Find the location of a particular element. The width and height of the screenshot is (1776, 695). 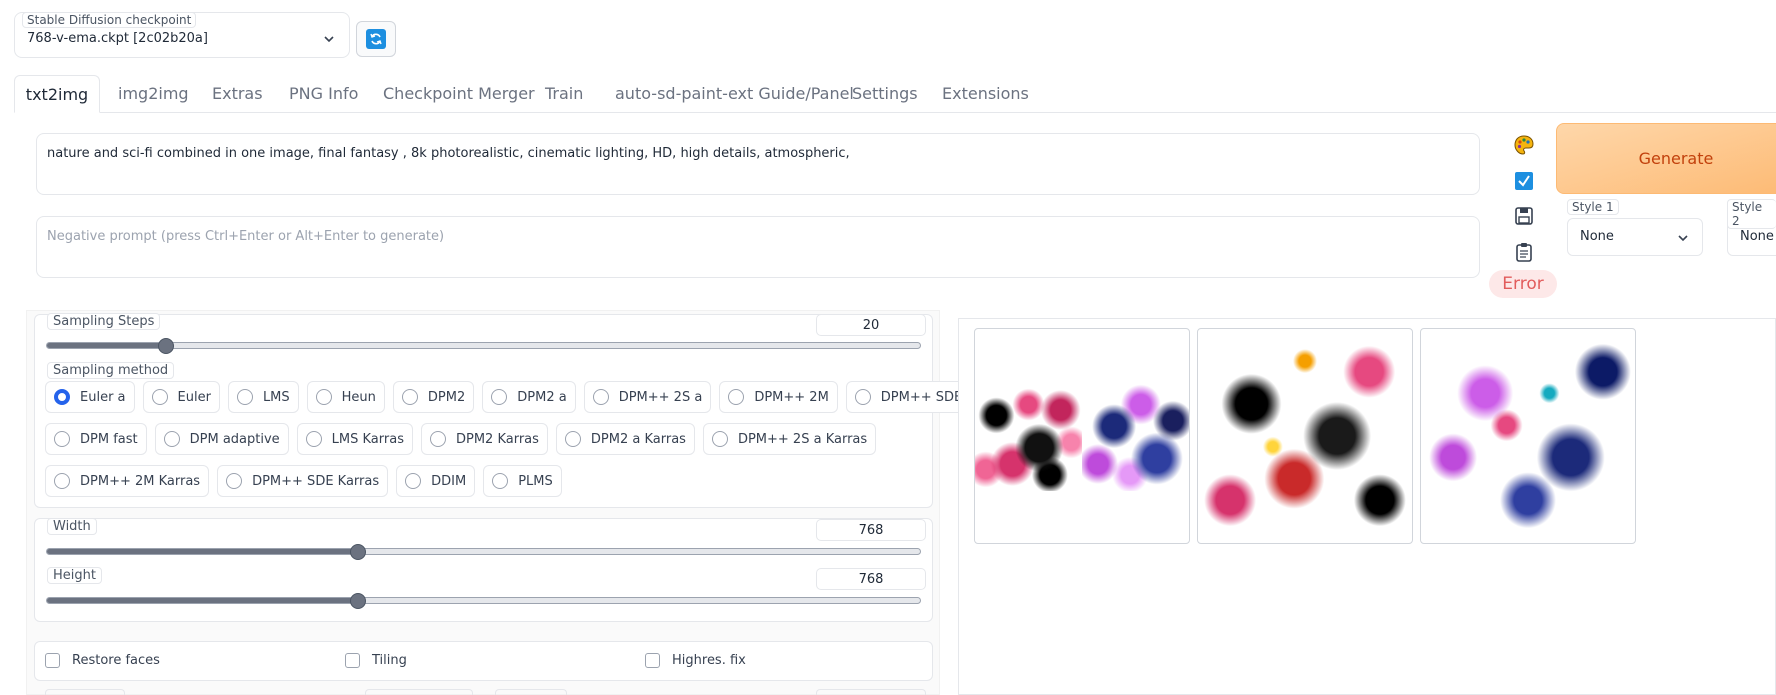

interrogate-button is located at coordinates (1524, 145).